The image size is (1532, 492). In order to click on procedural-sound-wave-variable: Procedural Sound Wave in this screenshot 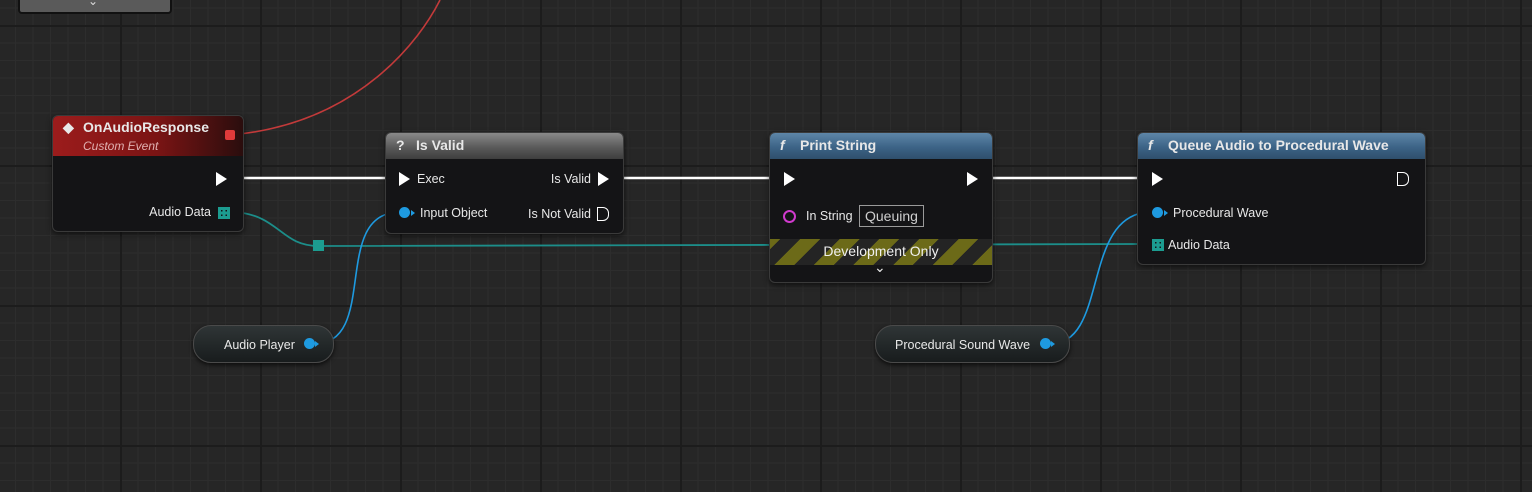, I will do `click(972, 344)`.